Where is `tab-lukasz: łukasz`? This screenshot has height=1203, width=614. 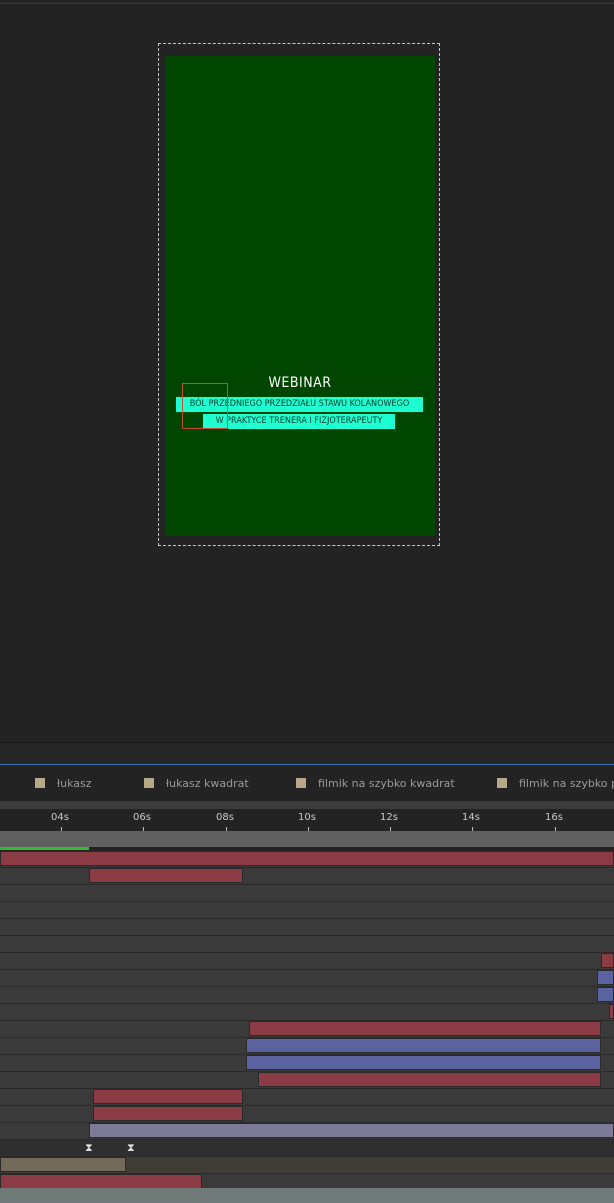 tab-lukasz: łukasz is located at coordinates (63, 783).